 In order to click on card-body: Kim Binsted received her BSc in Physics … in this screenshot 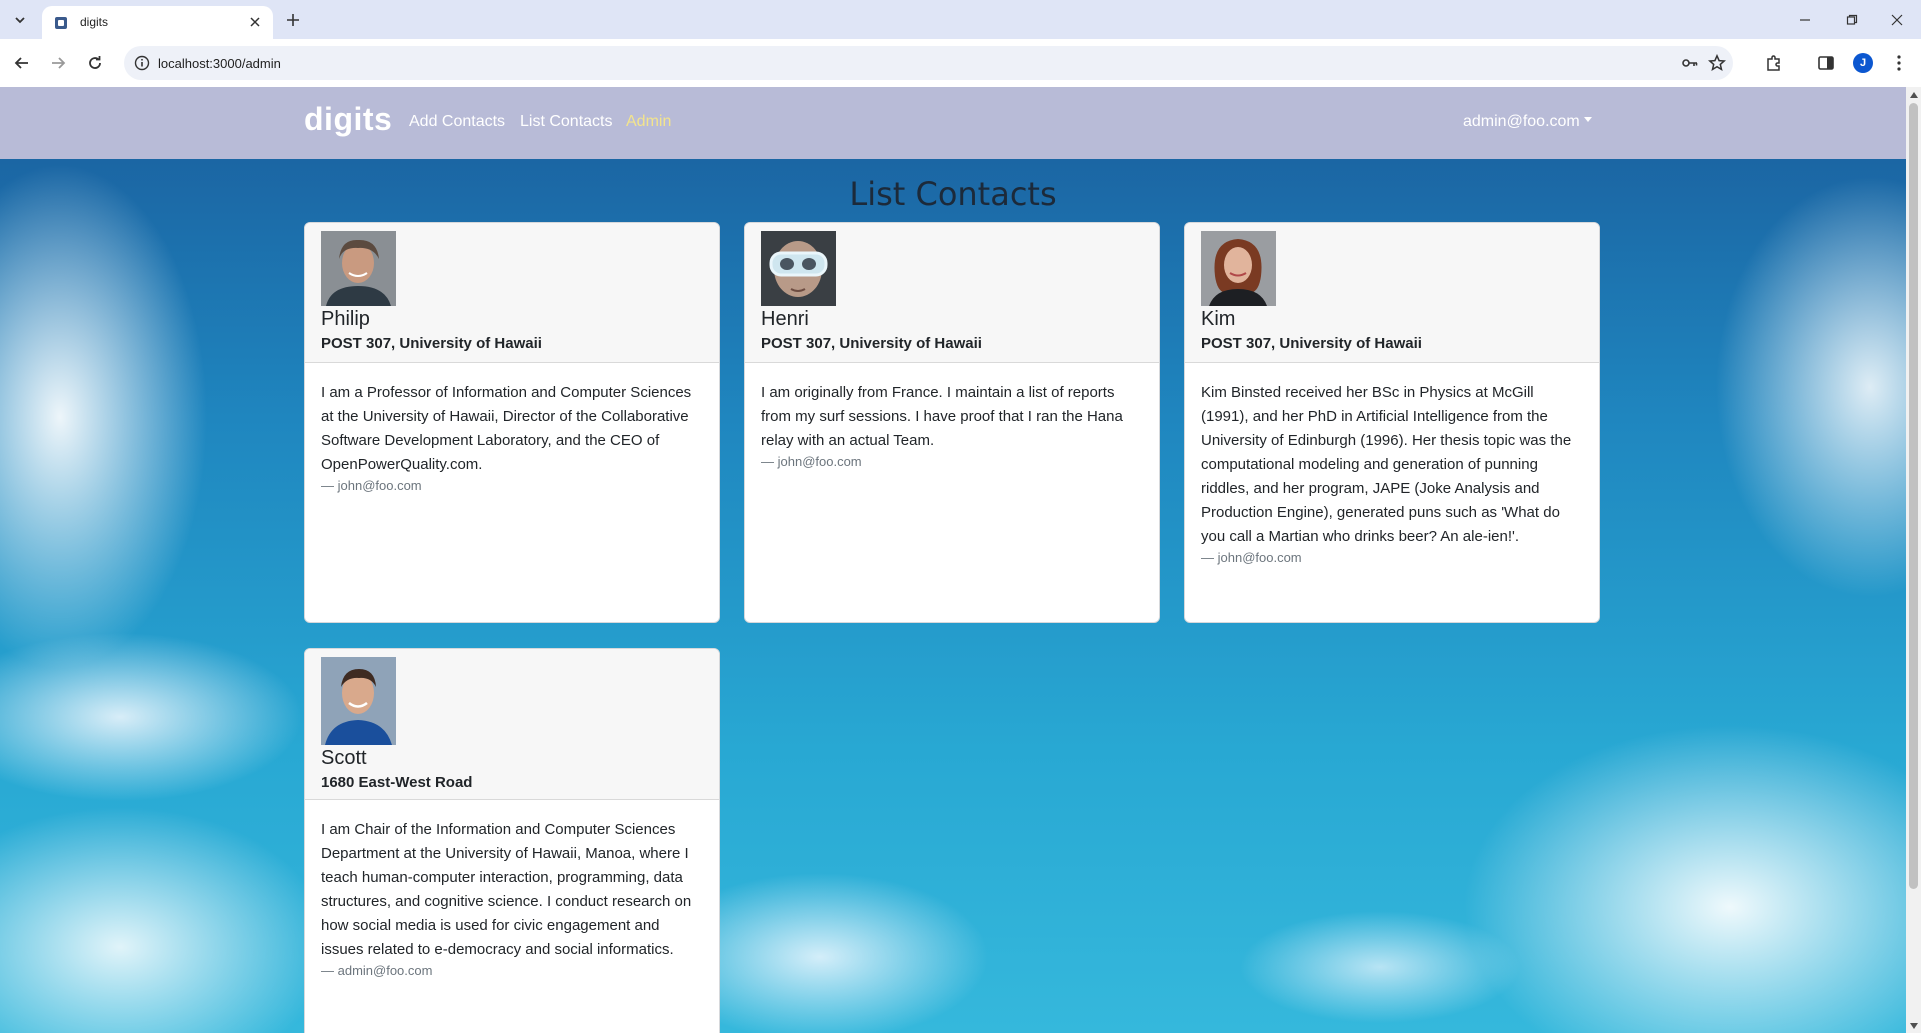, I will do `click(1392, 469)`.